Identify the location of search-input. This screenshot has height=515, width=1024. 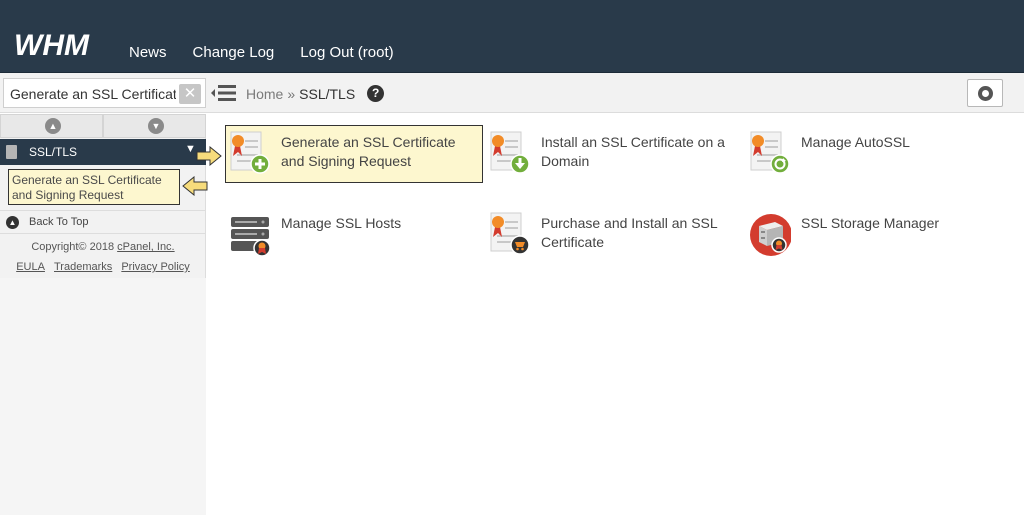
(93, 94).